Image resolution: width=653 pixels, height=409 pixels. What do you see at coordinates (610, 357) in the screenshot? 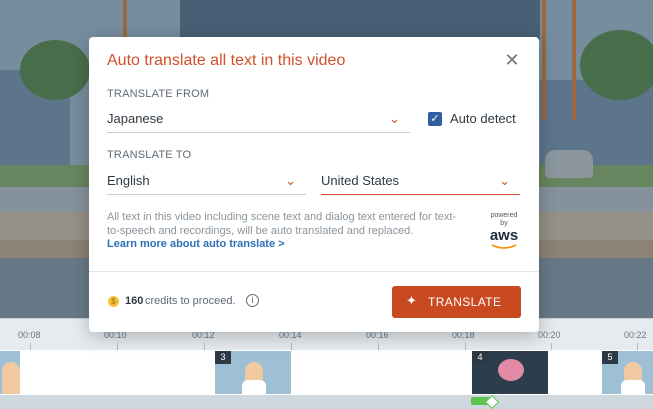
I see `scene-number: 5` at bounding box center [610, 357].